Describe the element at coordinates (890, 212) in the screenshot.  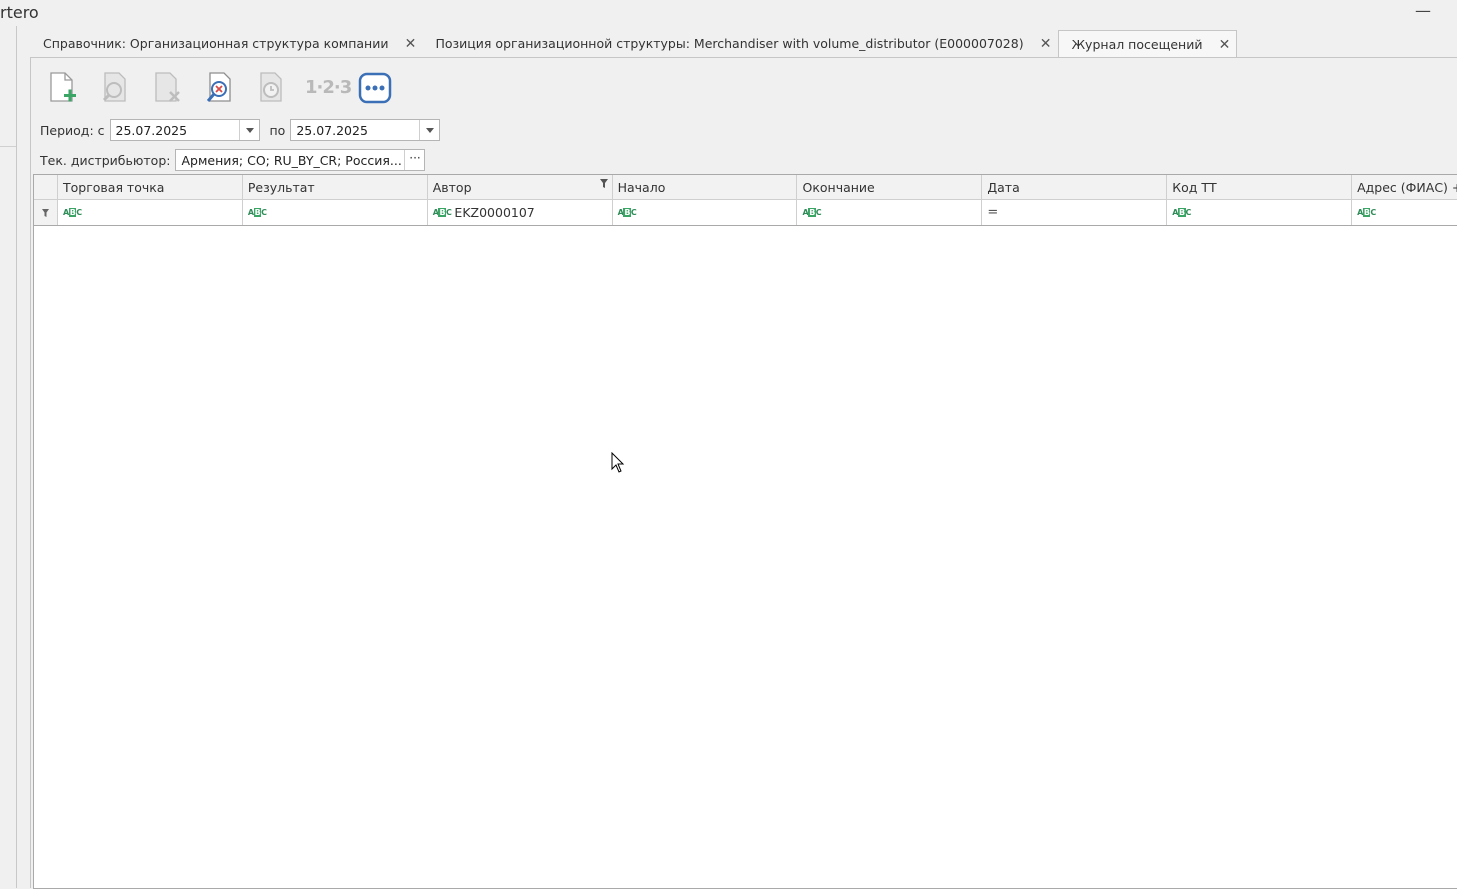
I see `filter-cell-end: ABC` at that location.